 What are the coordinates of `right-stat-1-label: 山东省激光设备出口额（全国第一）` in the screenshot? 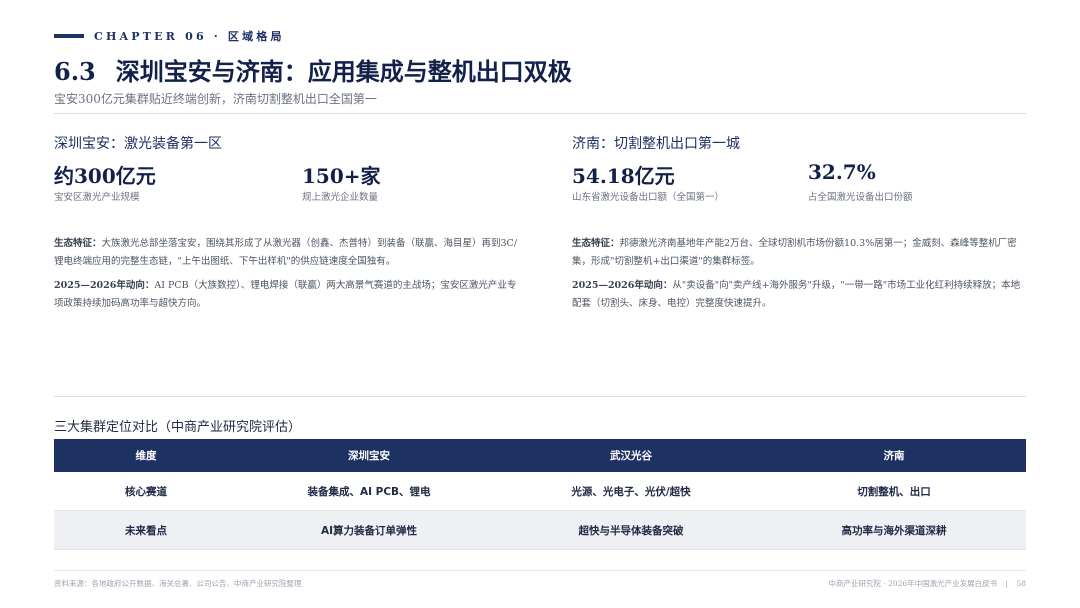 It's located at (648, 197).